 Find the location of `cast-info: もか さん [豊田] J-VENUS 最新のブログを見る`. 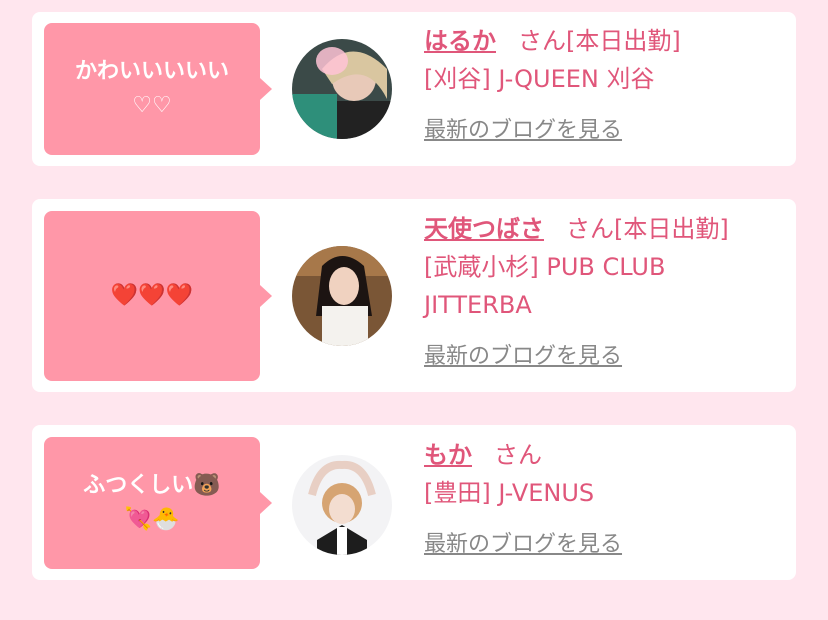

cast-info: もか さん [豊田] J-VENUS 最新のブログを見る is located at coordinates (604, 500).